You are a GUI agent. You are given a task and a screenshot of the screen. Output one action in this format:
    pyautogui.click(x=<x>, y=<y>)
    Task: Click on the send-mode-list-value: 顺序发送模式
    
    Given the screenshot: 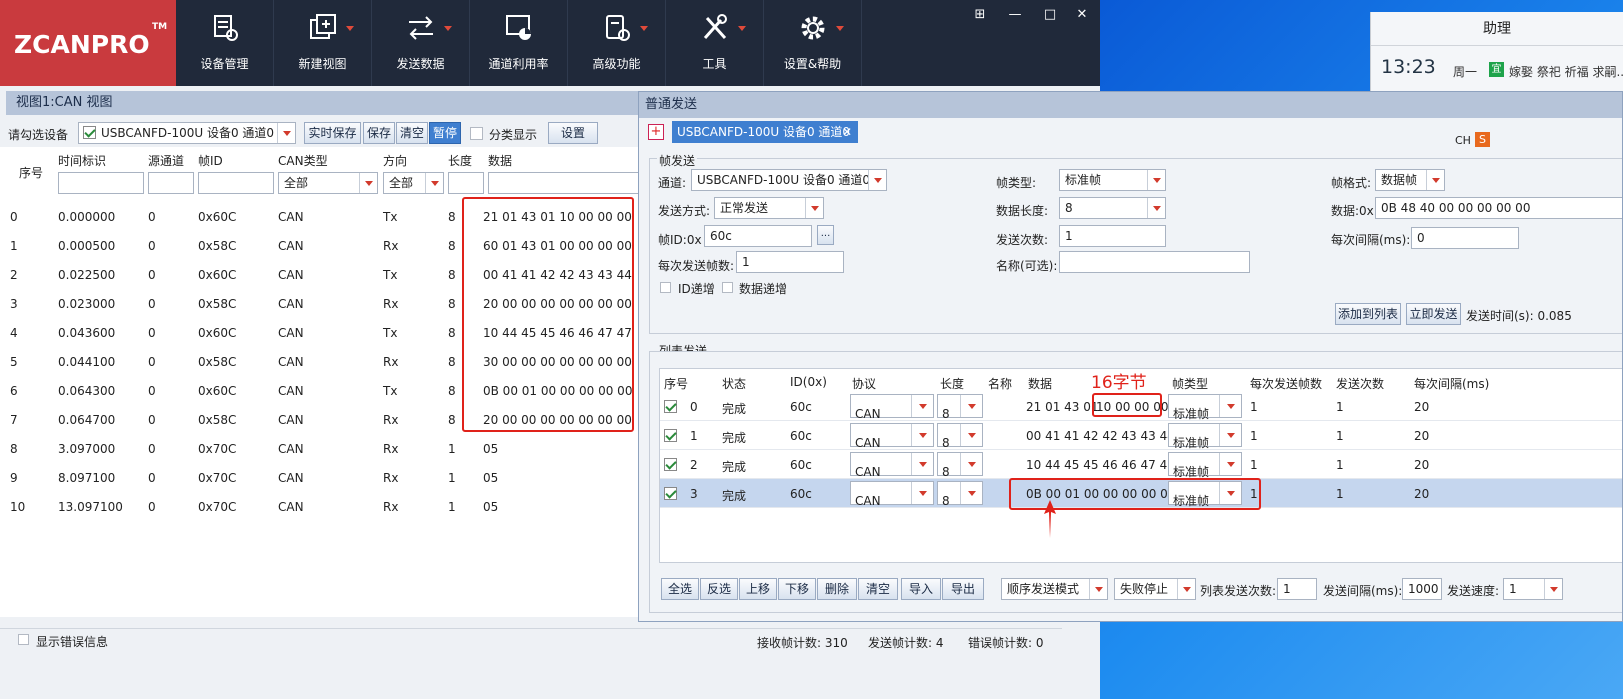 What is the action you would take?
    pyautogui.click(x=1043, y=589)
    